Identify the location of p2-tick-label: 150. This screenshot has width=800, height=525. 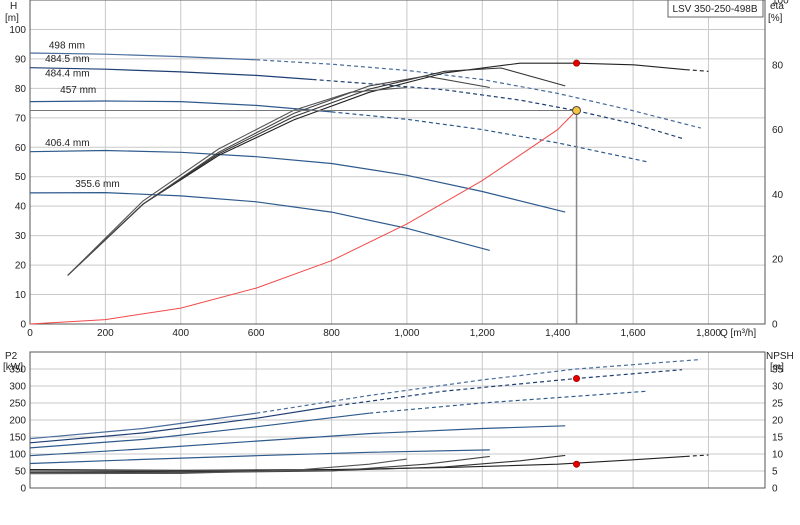
(17, 438).